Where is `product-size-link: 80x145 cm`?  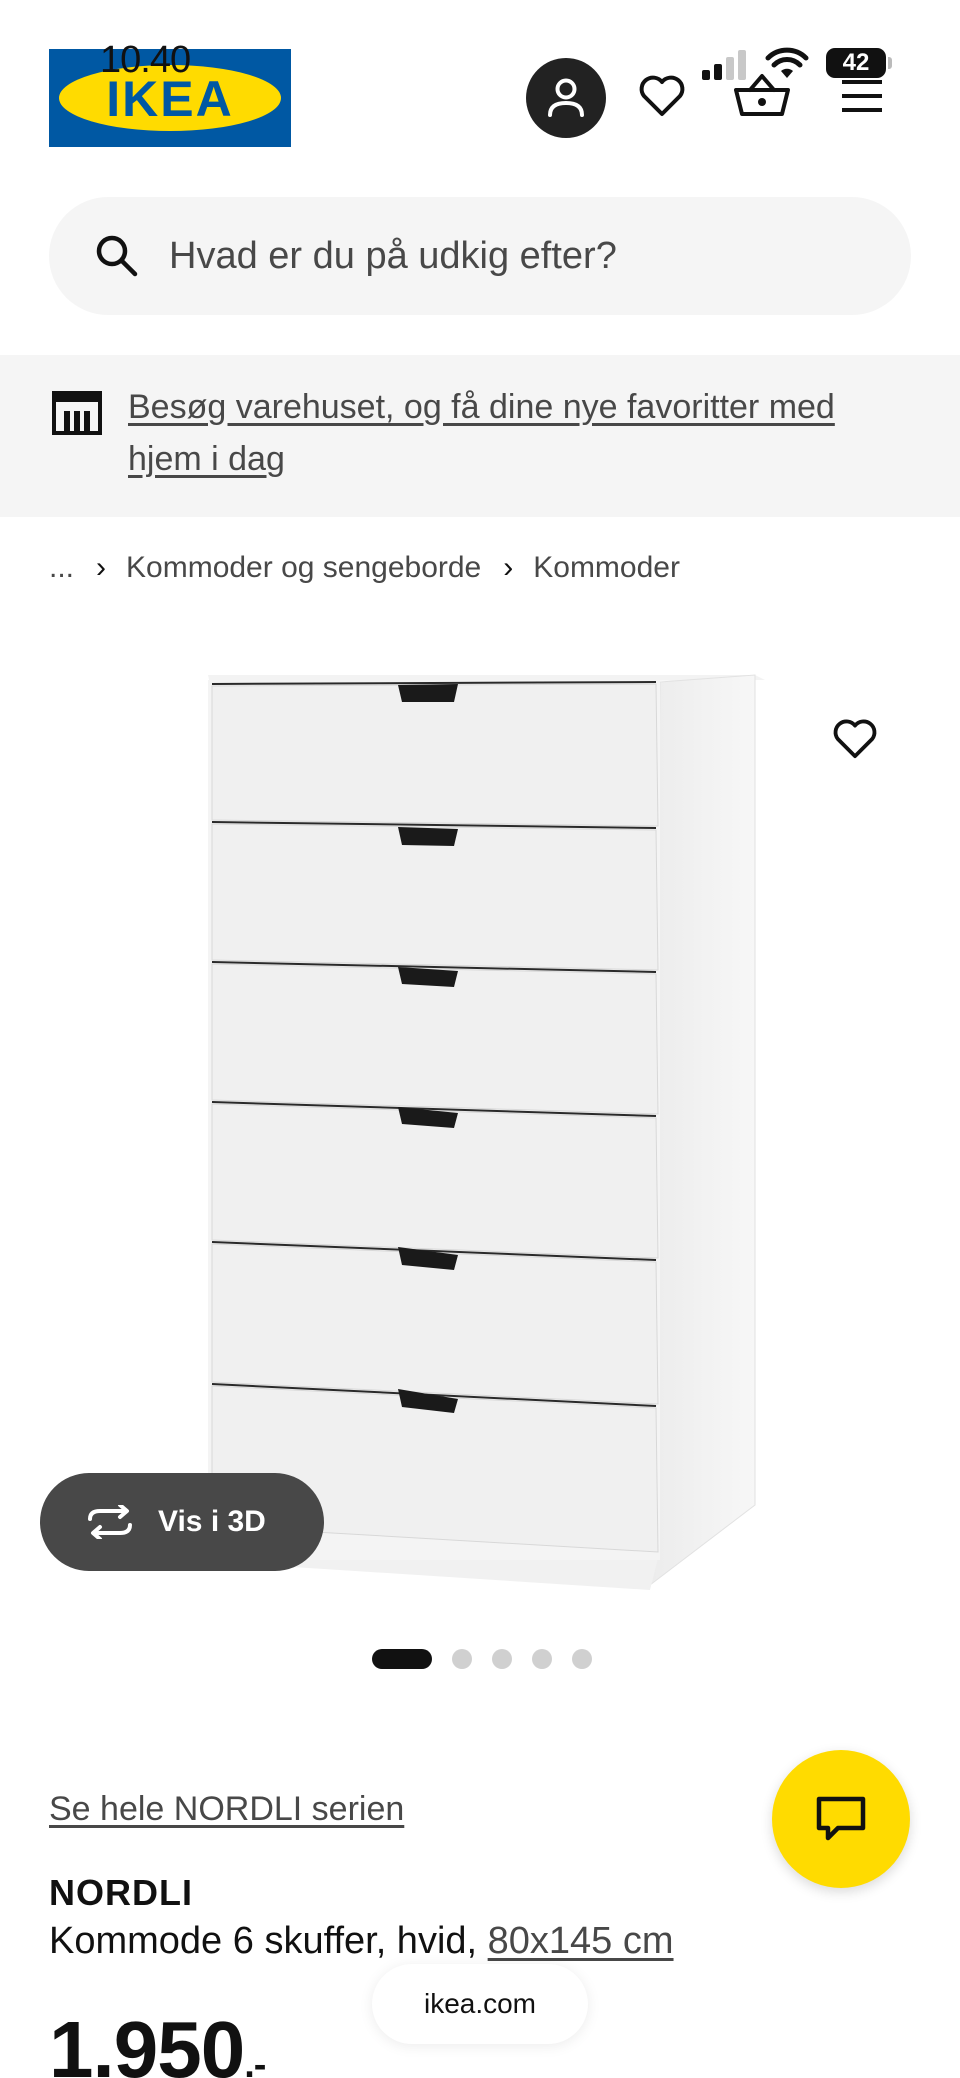 product-size-link: 80x145 cm is located at coordinates (581, 1941).